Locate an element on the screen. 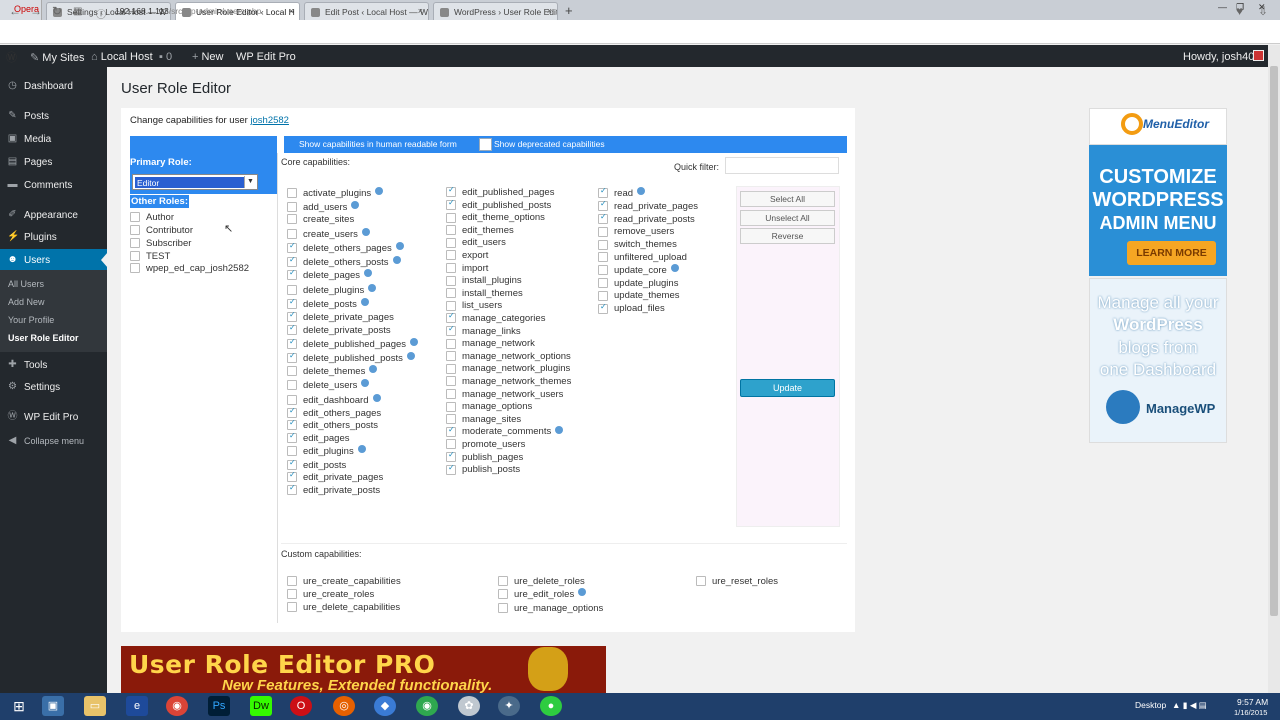 This screenshot has height=720, width=1280. file-explorer-icon: ▭ is located at coordinates (95, 706).